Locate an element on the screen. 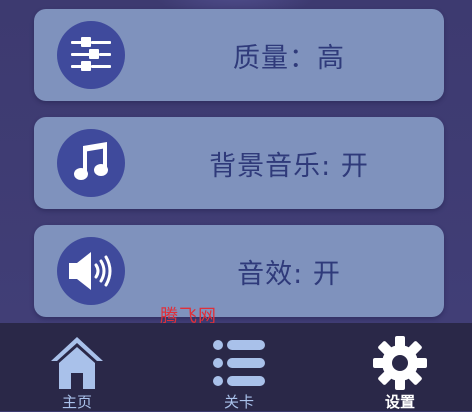 Image resolution: width=472 pixels, height=412 pixels. nav-levels-button: 关卡 is located at coordinates (239, 367).